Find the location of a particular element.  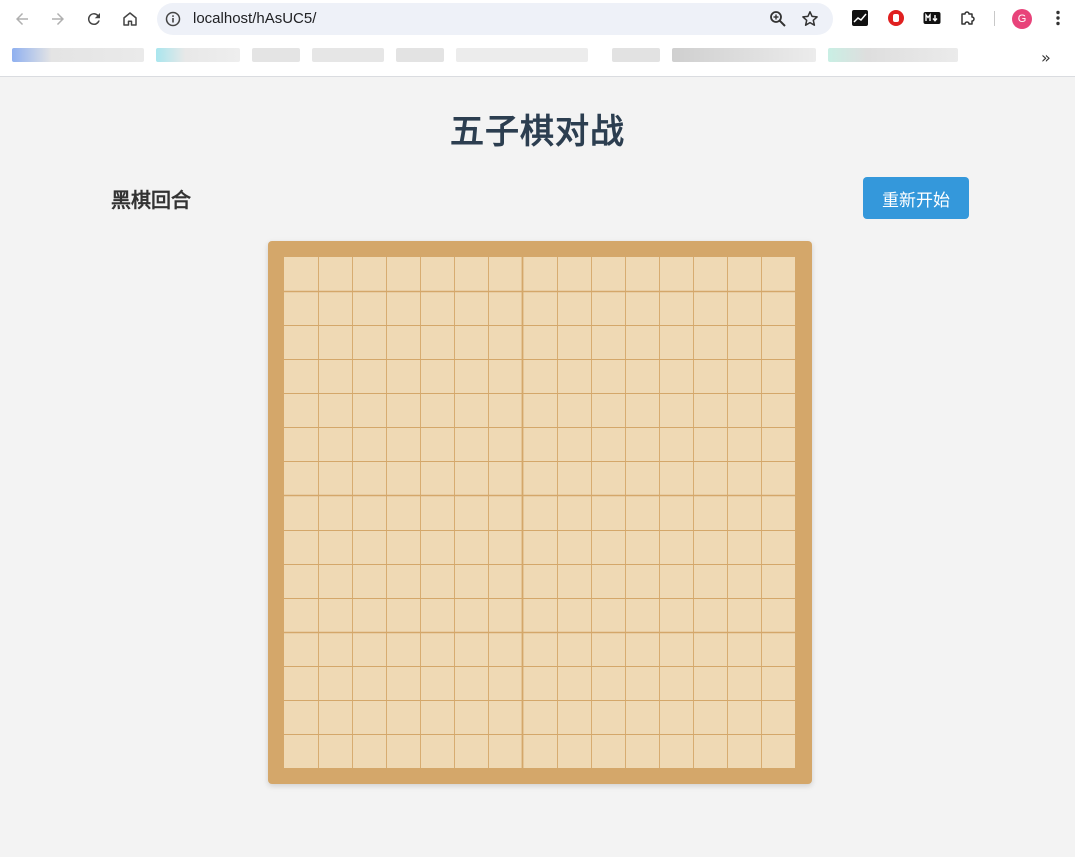

forward-button is located at coordinates (58, 19).